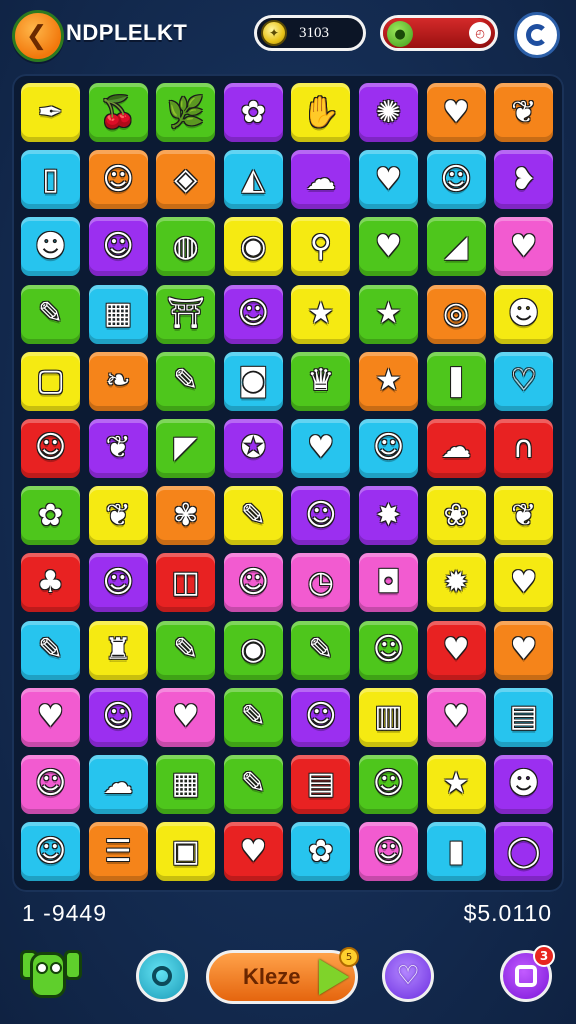 The width and height of the screenshot is (576, 1024). What do you see at coordinates (50, 112) in the screenshot?
I see `game-tile: ✒` at bounding box center [50, 112].